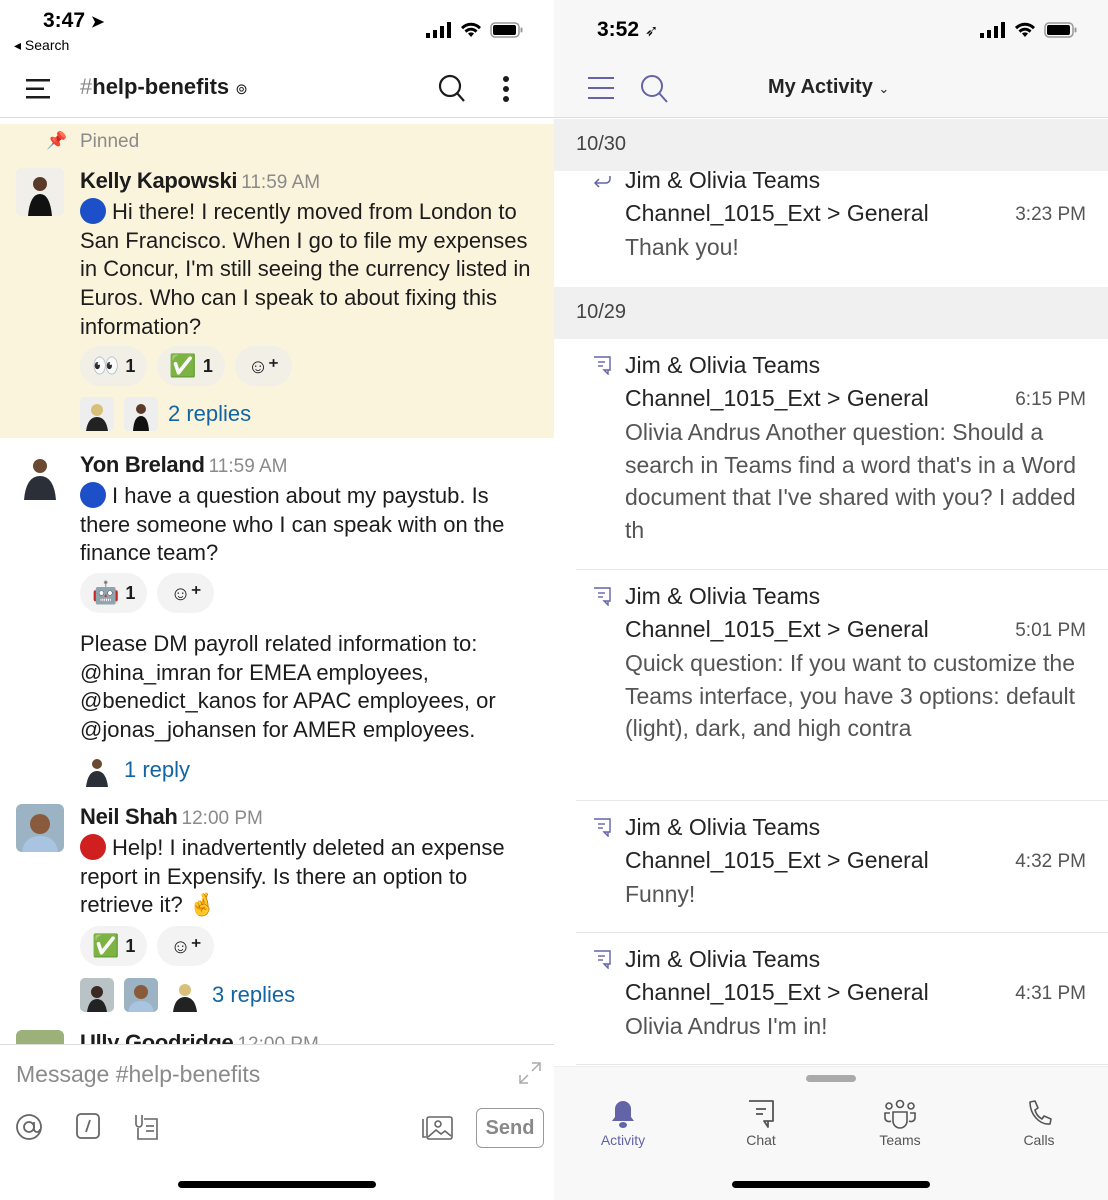 This screenshot has height=1200, width=1108. I want to click on tab-label: Chat, so click(761, 1140).